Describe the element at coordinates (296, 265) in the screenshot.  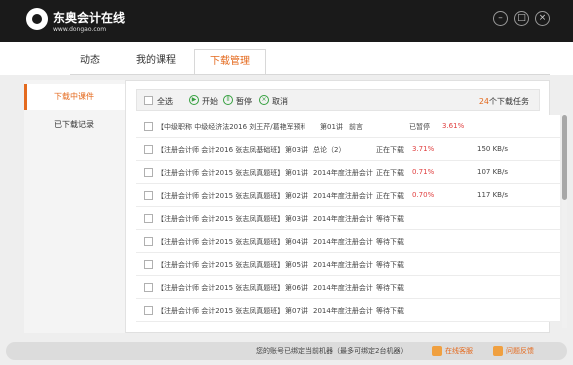
I see `lecture-no: 第05讲` at that location.